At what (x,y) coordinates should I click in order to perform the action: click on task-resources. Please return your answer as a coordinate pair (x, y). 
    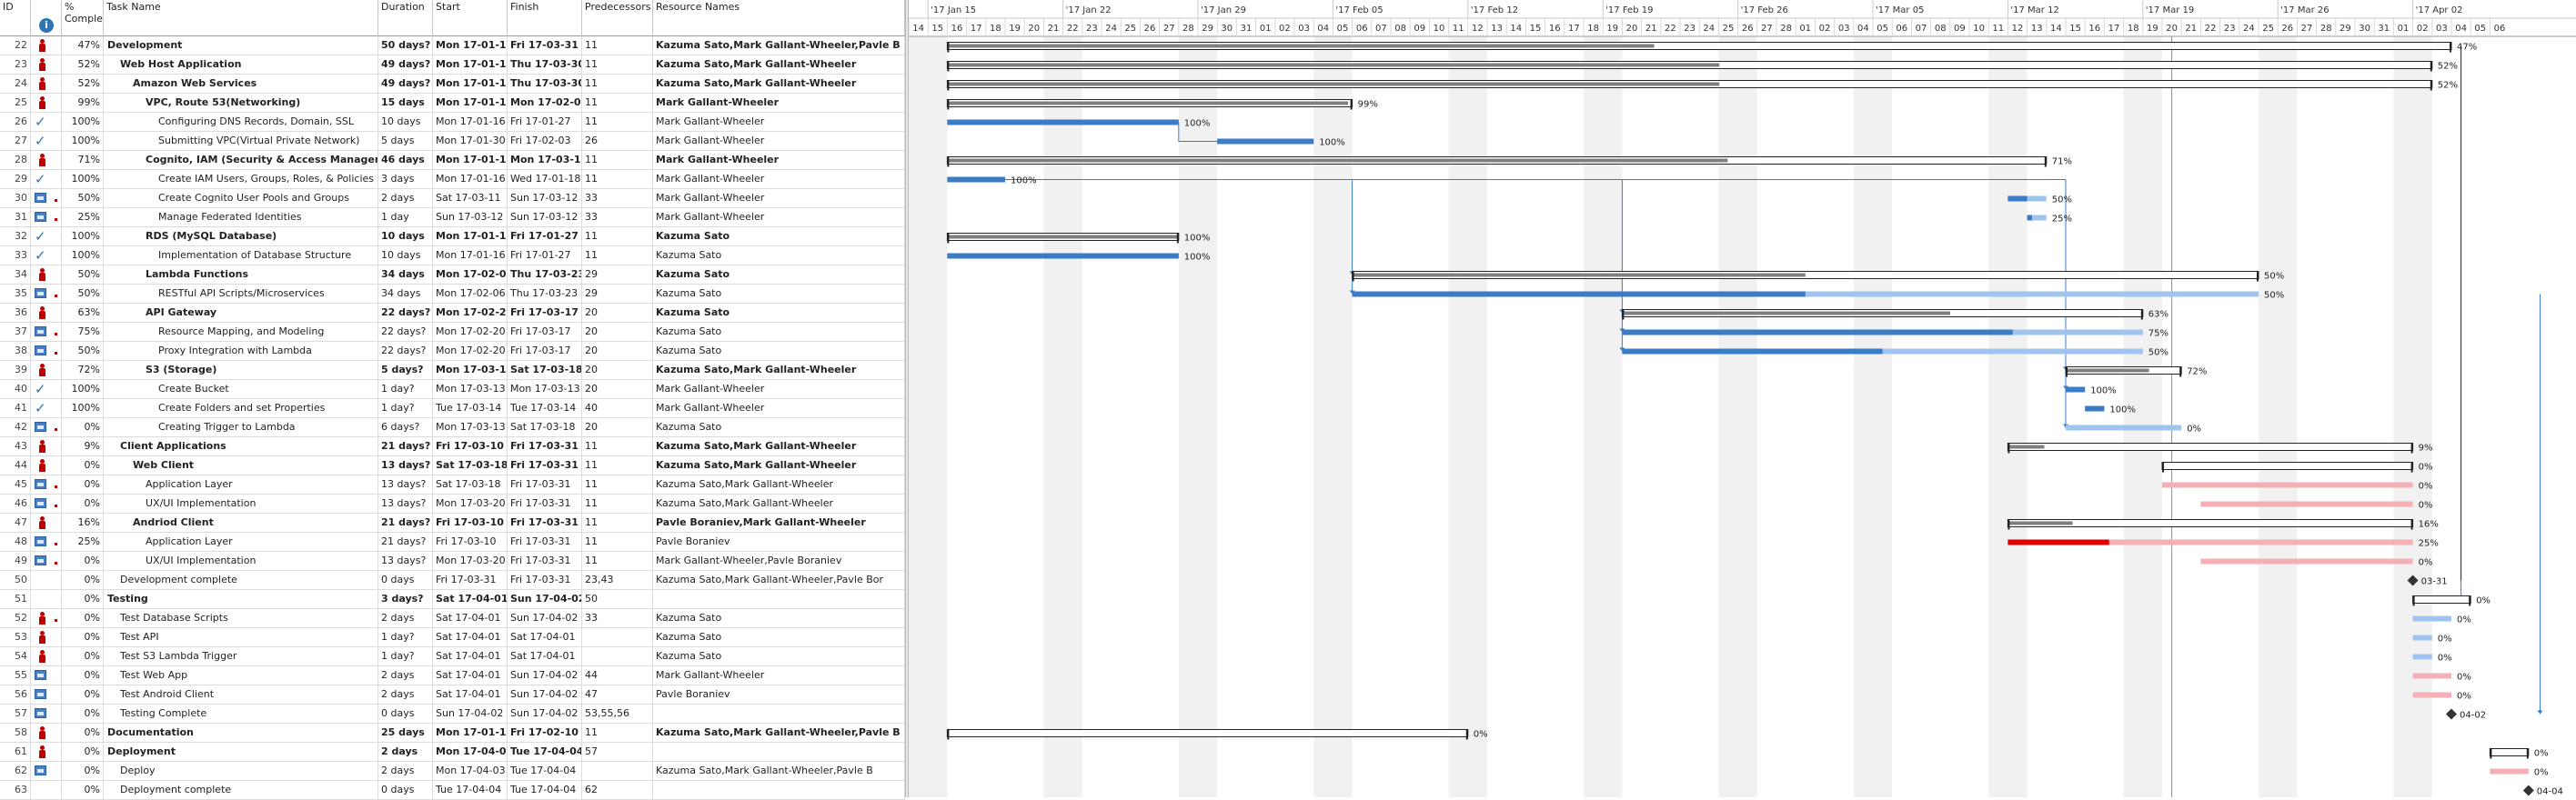
    Looking at the image, I should click on (779, 752).